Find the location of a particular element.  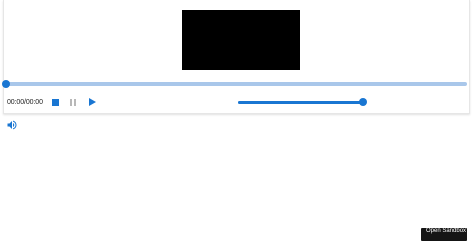

pause-icon is located at coordinates (73, 102).